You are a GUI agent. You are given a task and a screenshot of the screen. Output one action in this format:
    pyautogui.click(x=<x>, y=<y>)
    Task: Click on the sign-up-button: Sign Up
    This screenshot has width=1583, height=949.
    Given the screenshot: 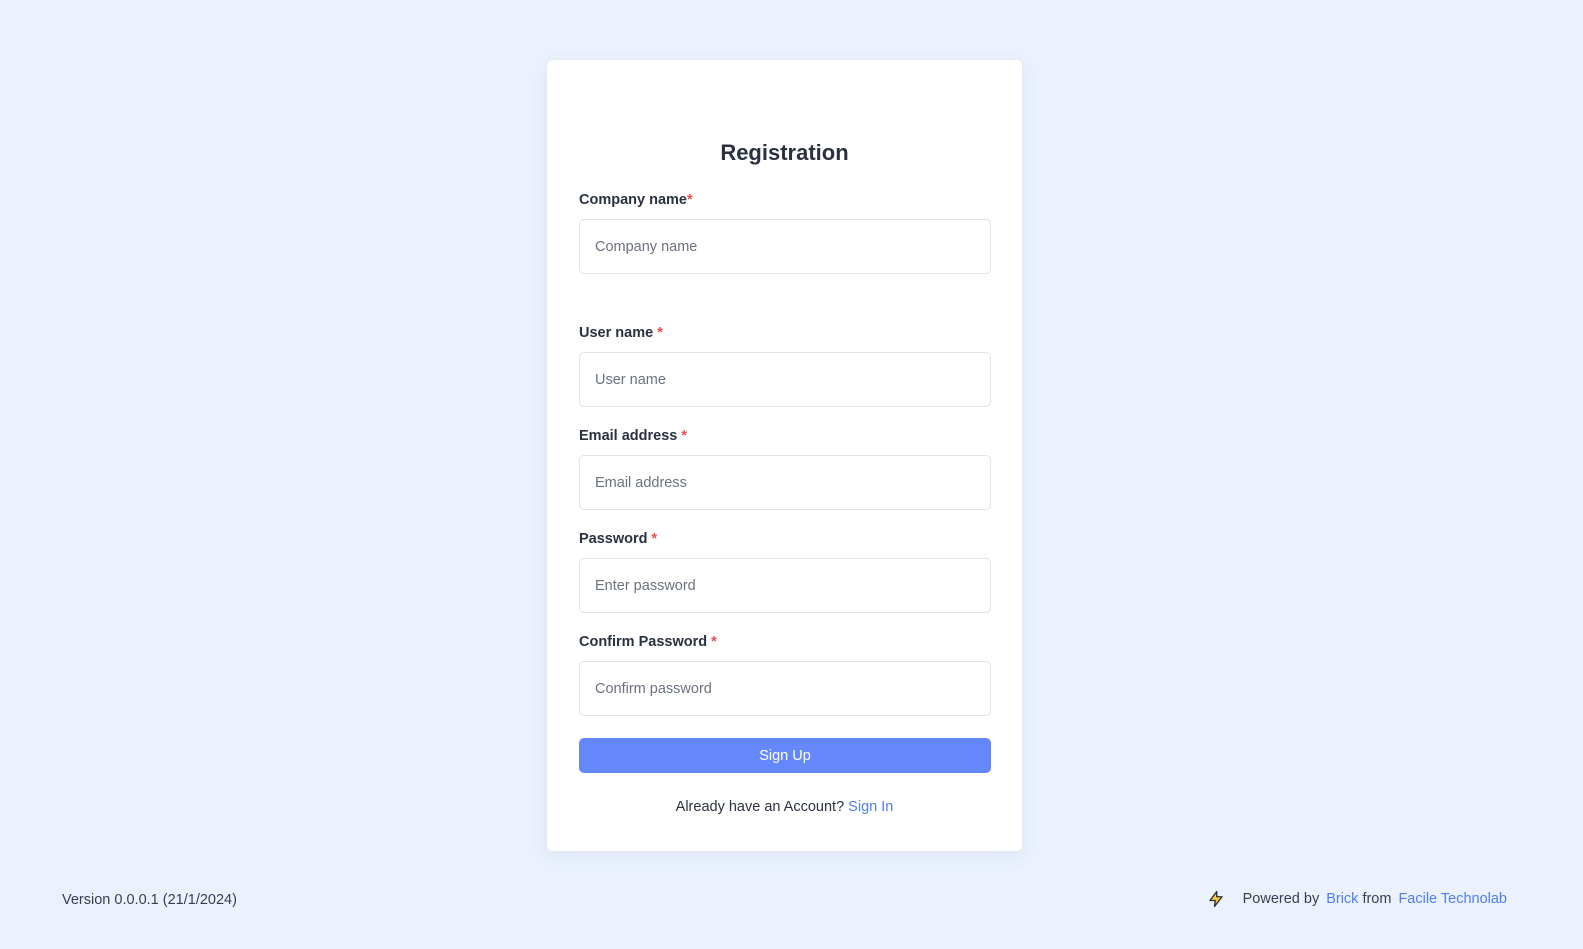 What is the action you would take?
    pyautogui.click(x=785, y=755)
    